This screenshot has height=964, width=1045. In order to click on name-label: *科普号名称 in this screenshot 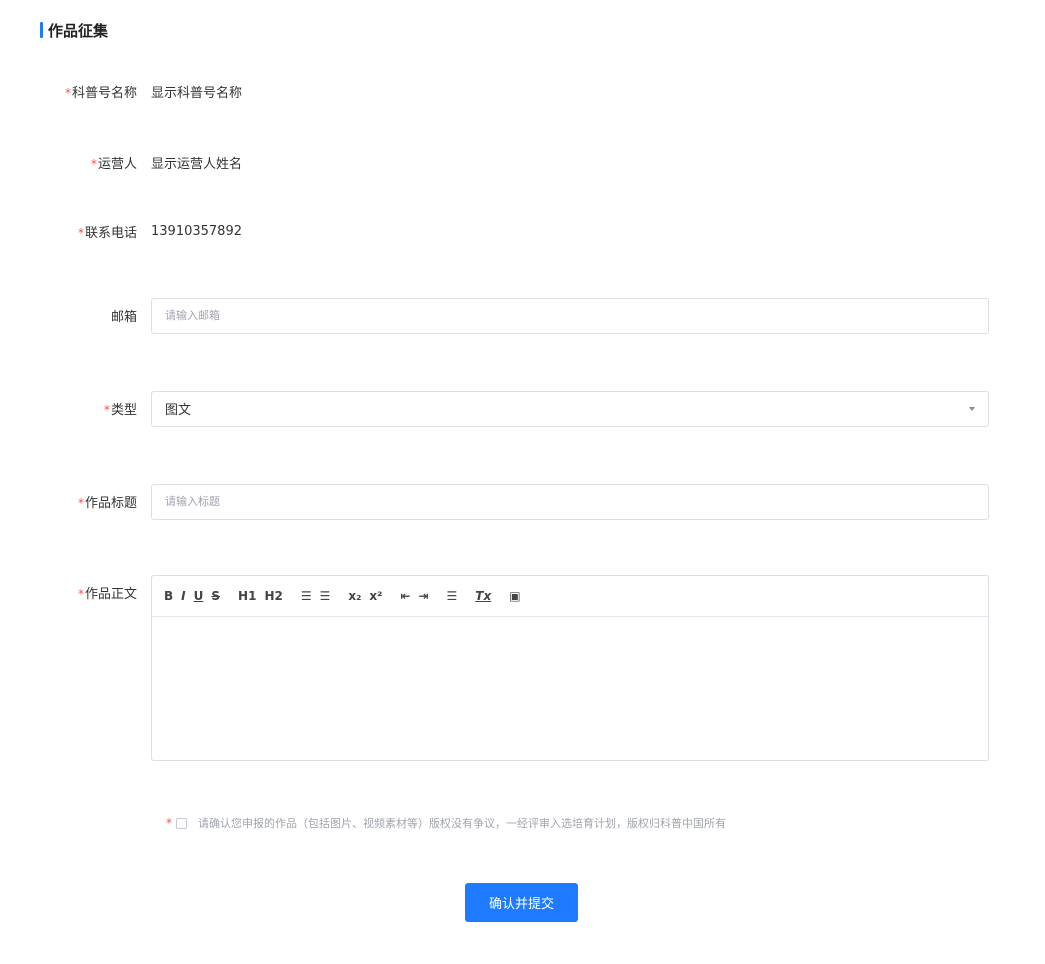, I will do `click(100, 93)`.